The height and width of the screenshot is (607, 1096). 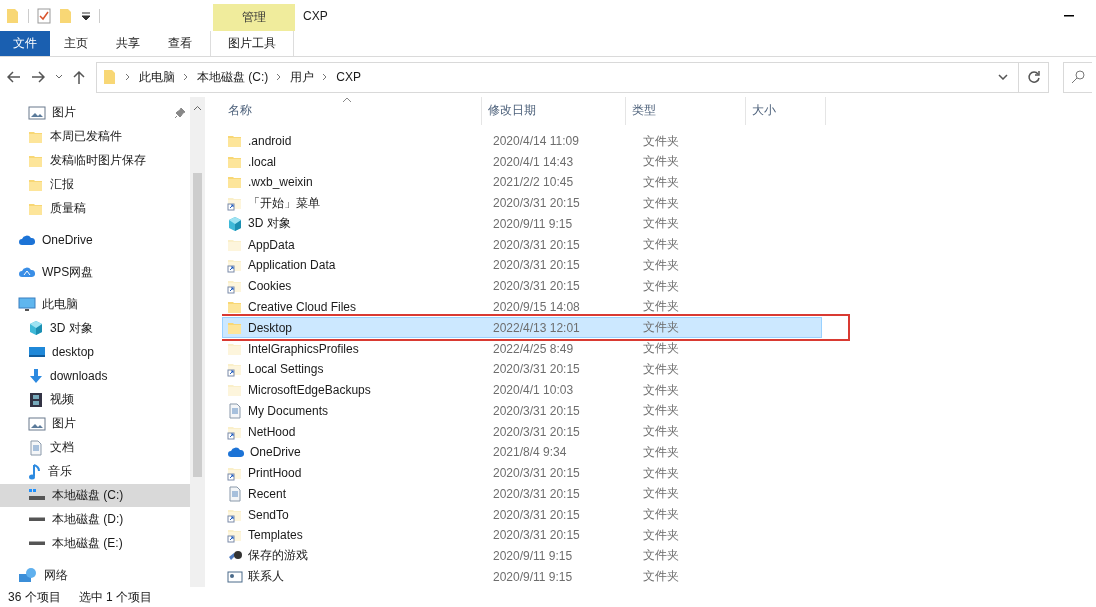 What do you see at coordinates (522, 494) in the screenshot?
I see `file-row: Recent 2020/3/31 20:15 文件夹` at bounding box center [522, 494].